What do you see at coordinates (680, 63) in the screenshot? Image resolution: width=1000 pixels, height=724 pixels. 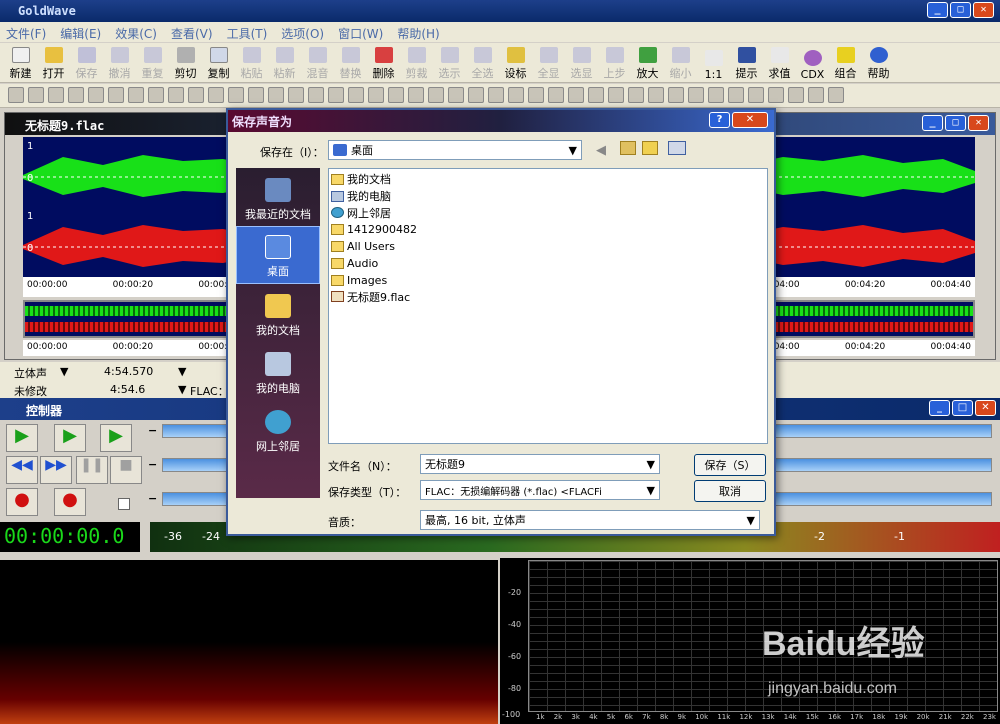 I see `zoom-out-button: 缩小` at bounding box center [680, 63].